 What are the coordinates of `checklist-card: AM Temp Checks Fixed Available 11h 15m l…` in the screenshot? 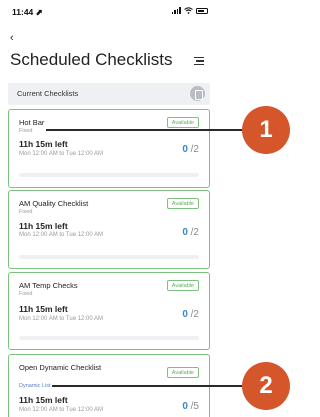 It's located at (109, 311).